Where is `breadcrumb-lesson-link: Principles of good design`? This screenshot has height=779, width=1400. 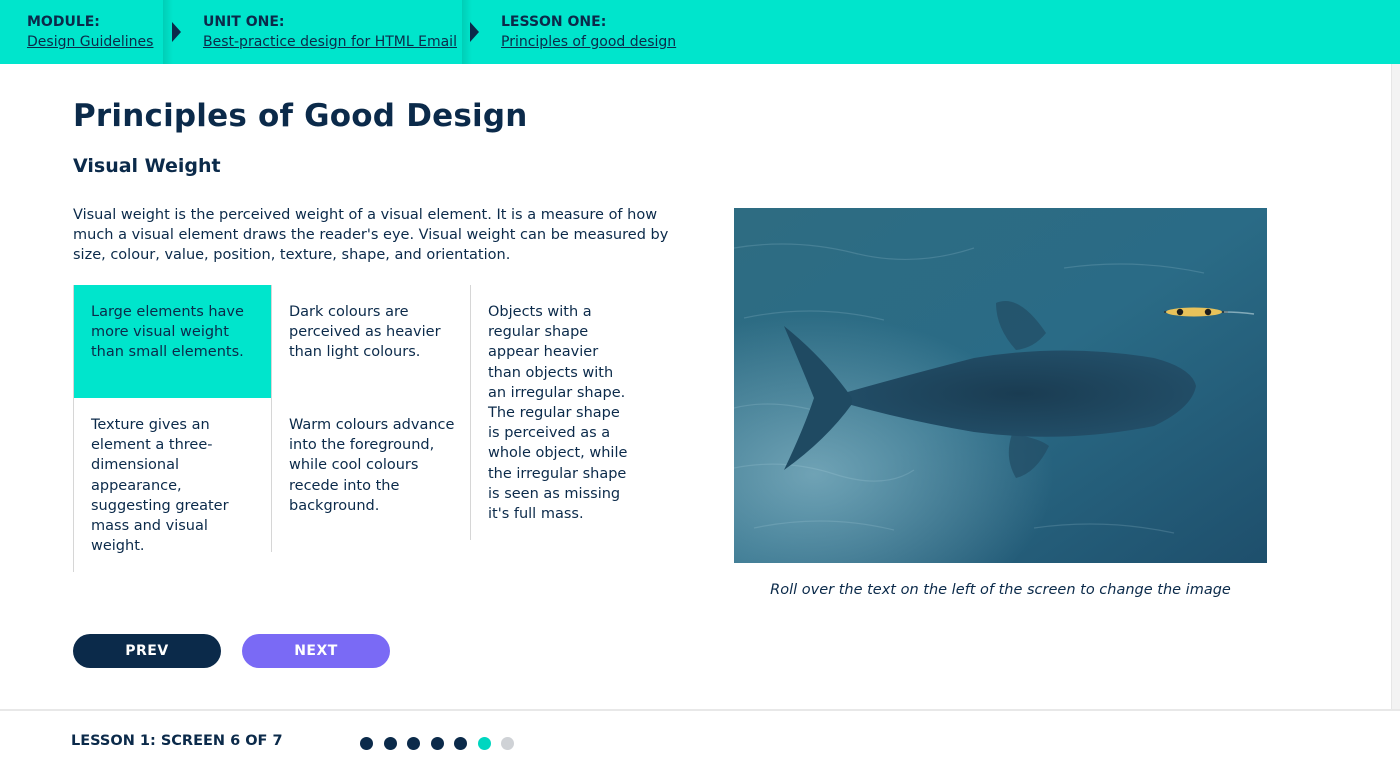 breadcrumb-lesson-link: Principles of good design is located at coordinates (588, 42).